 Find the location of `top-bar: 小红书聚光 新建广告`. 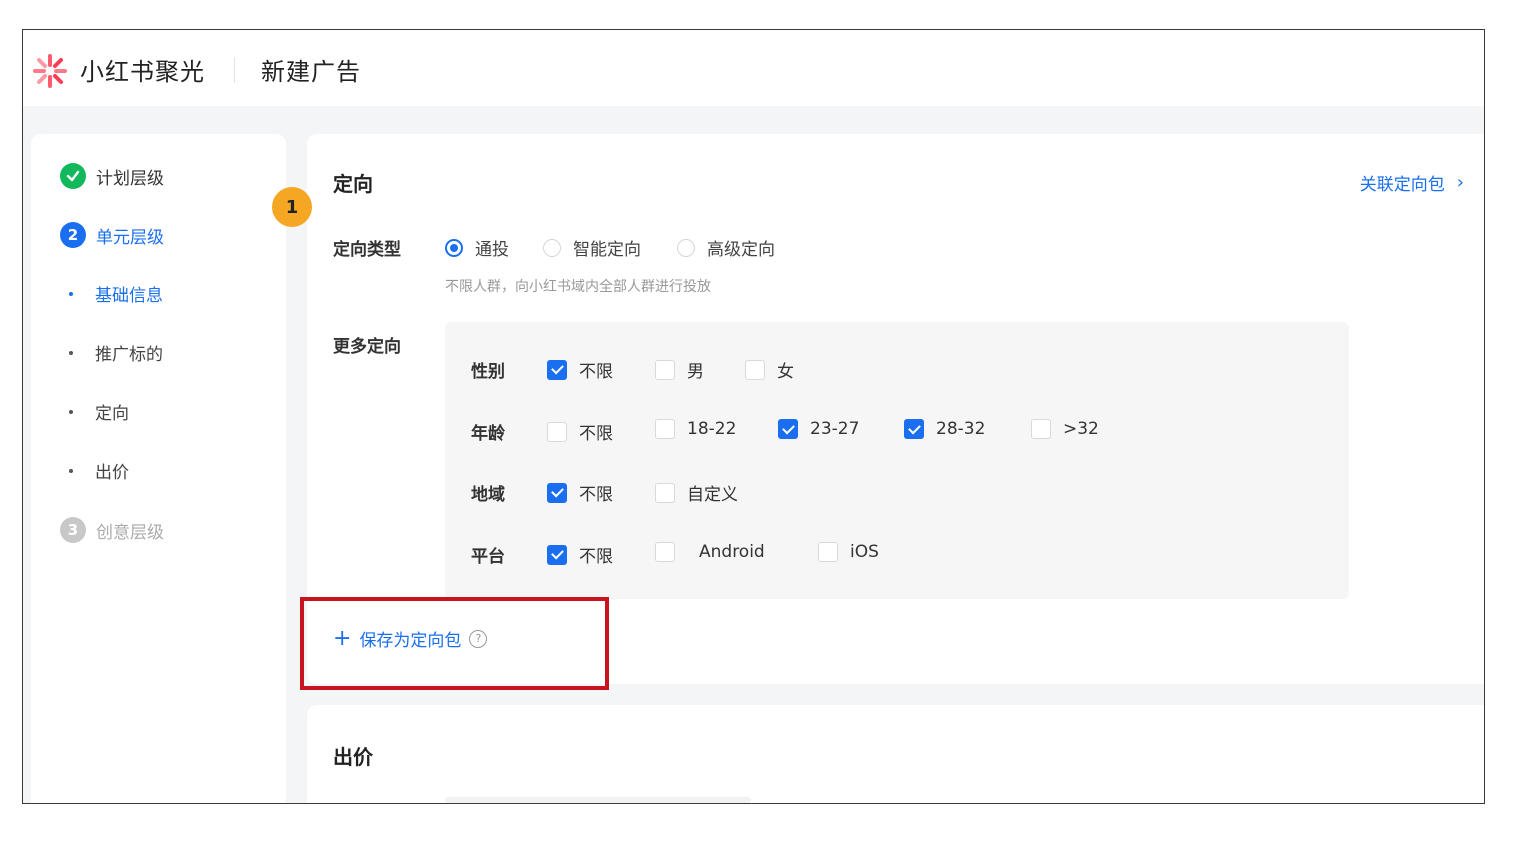

top-bar: 小红书聚光 新建广告 is located at coordinates (753, 68).